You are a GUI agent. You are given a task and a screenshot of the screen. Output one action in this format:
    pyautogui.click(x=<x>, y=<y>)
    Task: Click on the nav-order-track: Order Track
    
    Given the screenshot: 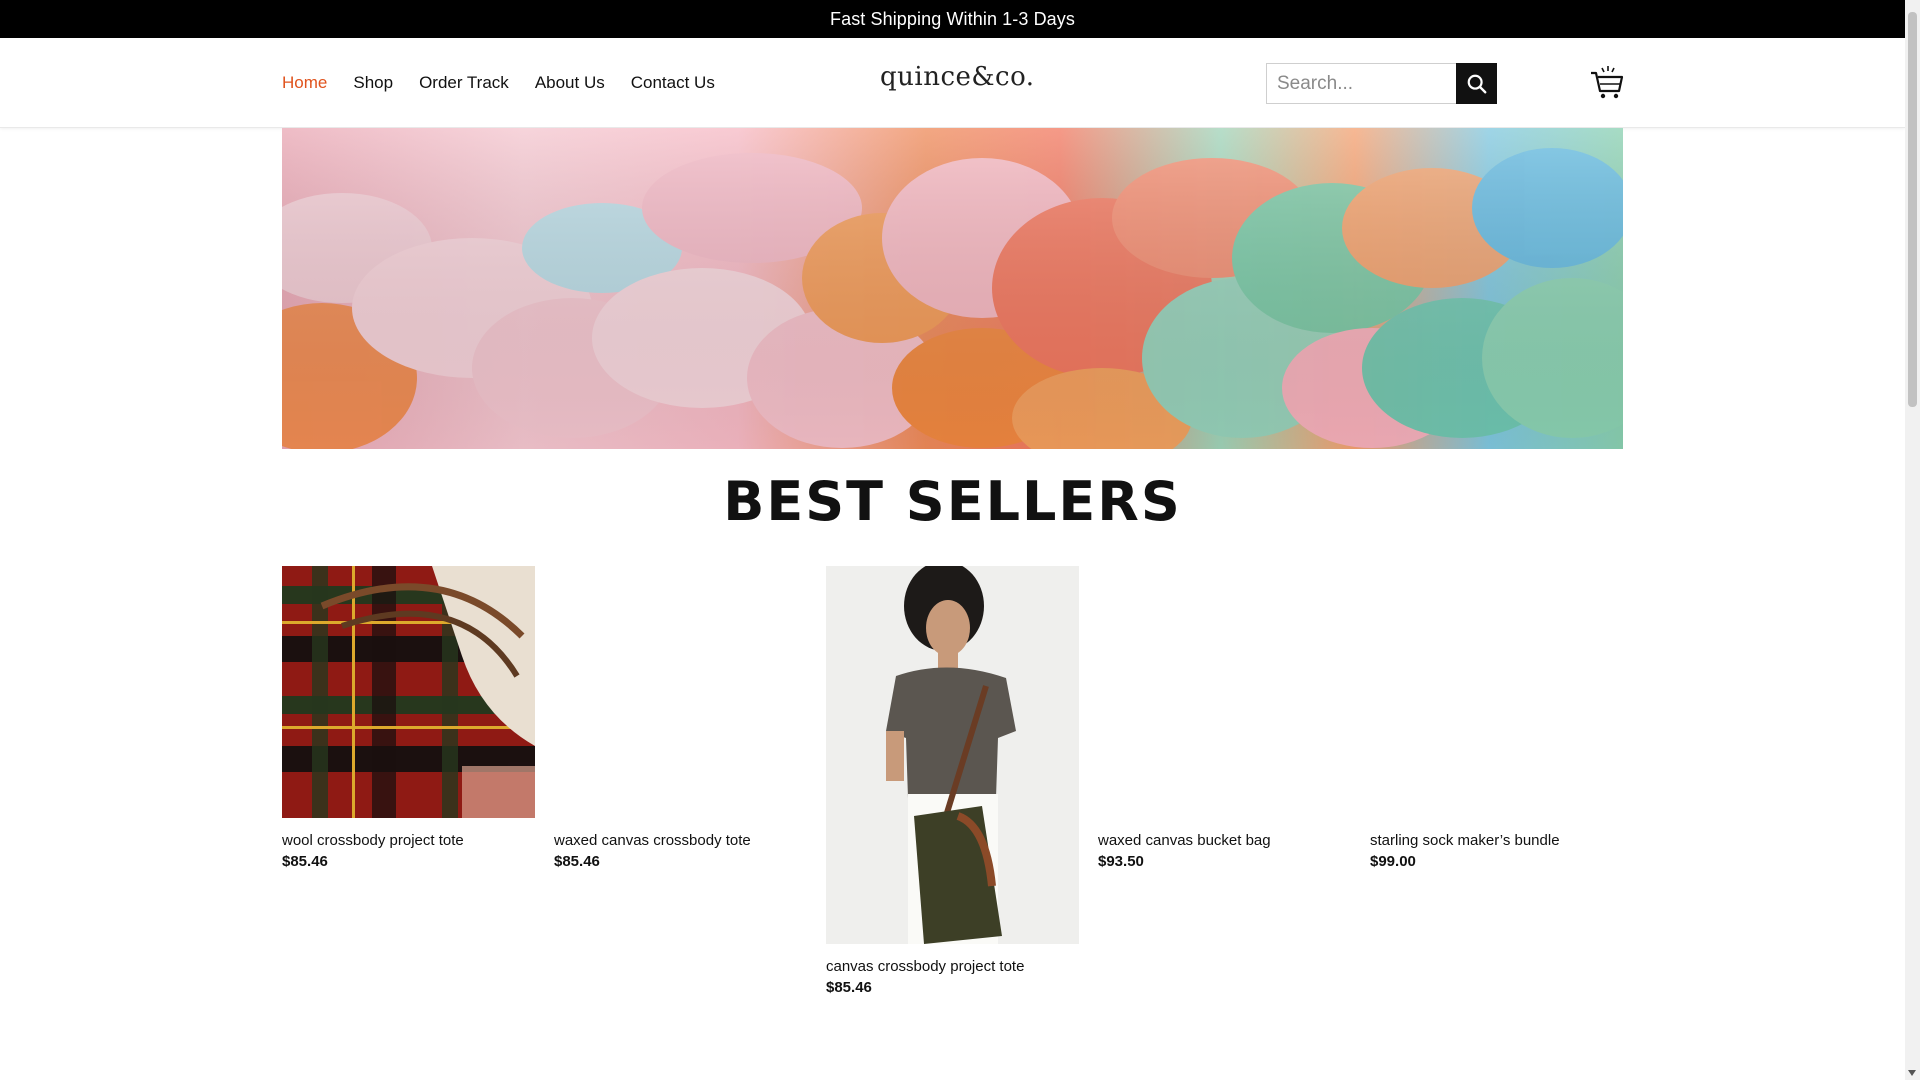 What is the action you would take?
    pyautogui.click(x=464, y=83)
    